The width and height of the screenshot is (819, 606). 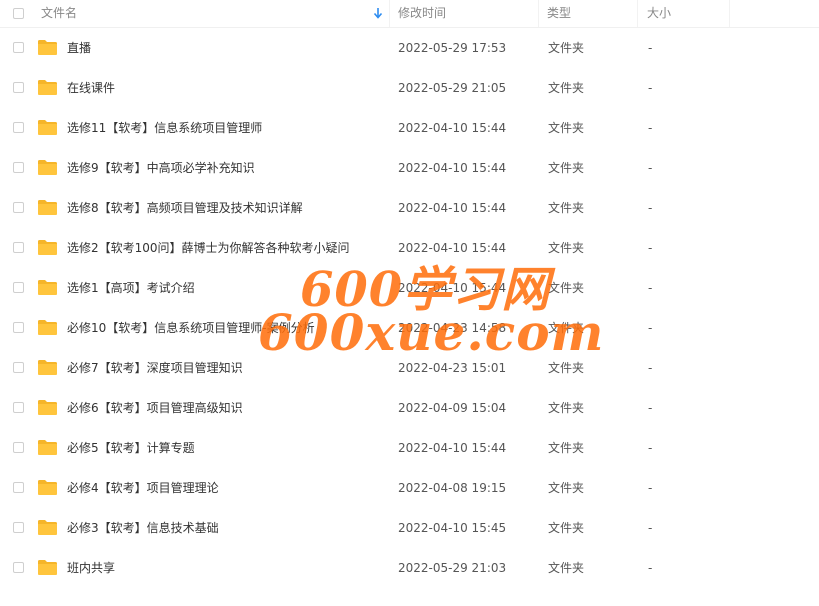 I want to click on file-name: 班内共享, so click(x=91, y=568).